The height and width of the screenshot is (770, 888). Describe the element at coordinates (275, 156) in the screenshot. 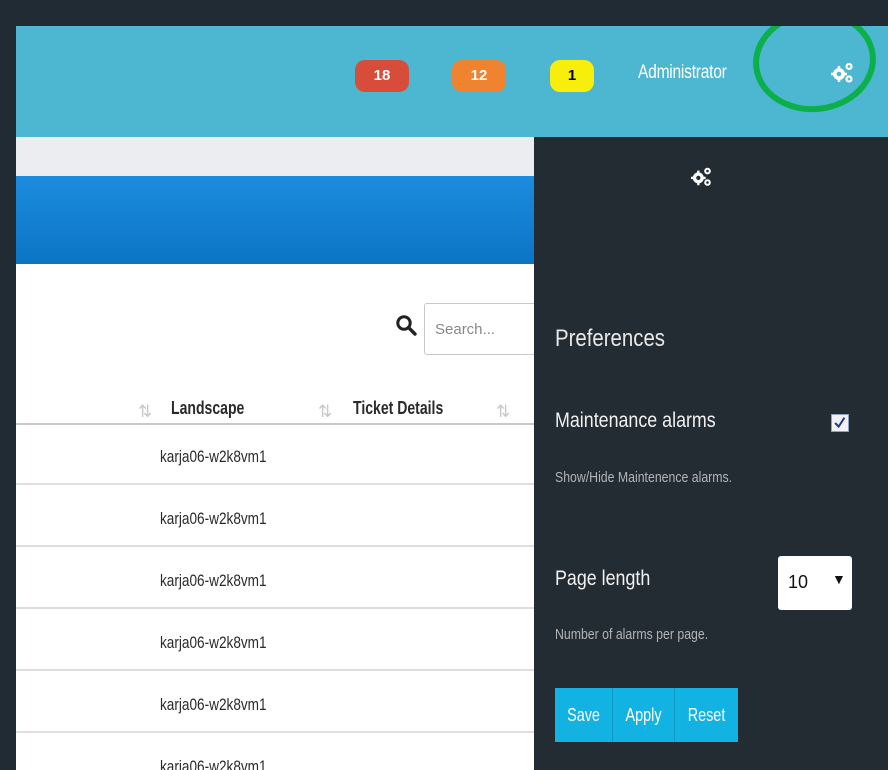

I see `toolbar-strip` at that location.